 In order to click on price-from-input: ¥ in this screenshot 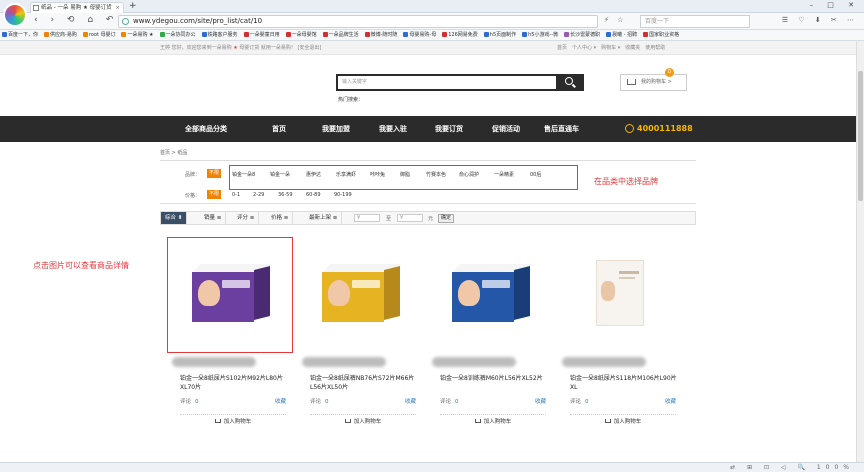, I will do `click(367, 218)`.